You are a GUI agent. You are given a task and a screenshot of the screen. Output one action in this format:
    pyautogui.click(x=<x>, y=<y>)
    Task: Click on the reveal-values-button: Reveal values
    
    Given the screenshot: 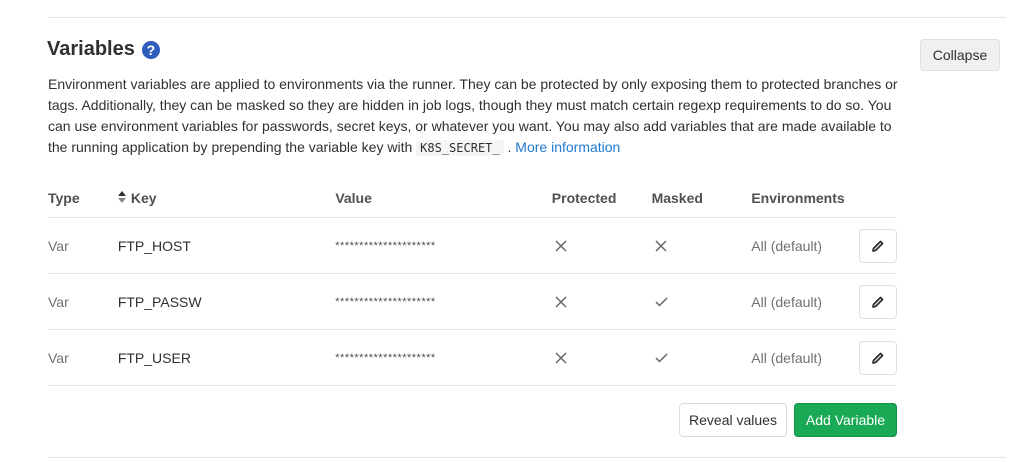 What is the action you would take?
    pyautogui.click(x=733, y=420)
    